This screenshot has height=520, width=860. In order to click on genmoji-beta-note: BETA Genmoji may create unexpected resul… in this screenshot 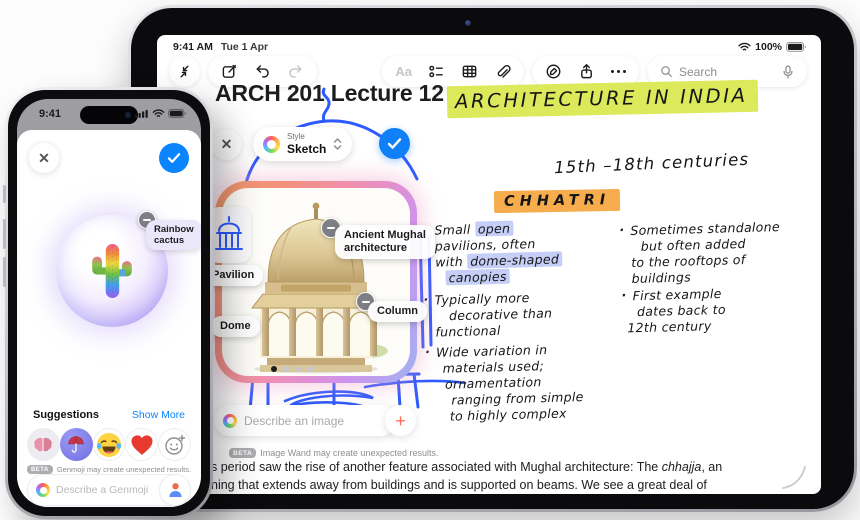, I will do `click(109, 469)`.